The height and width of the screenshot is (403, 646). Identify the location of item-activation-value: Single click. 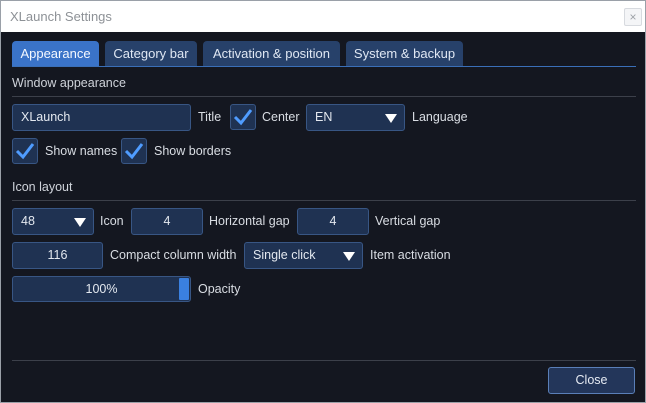
(284, 255).